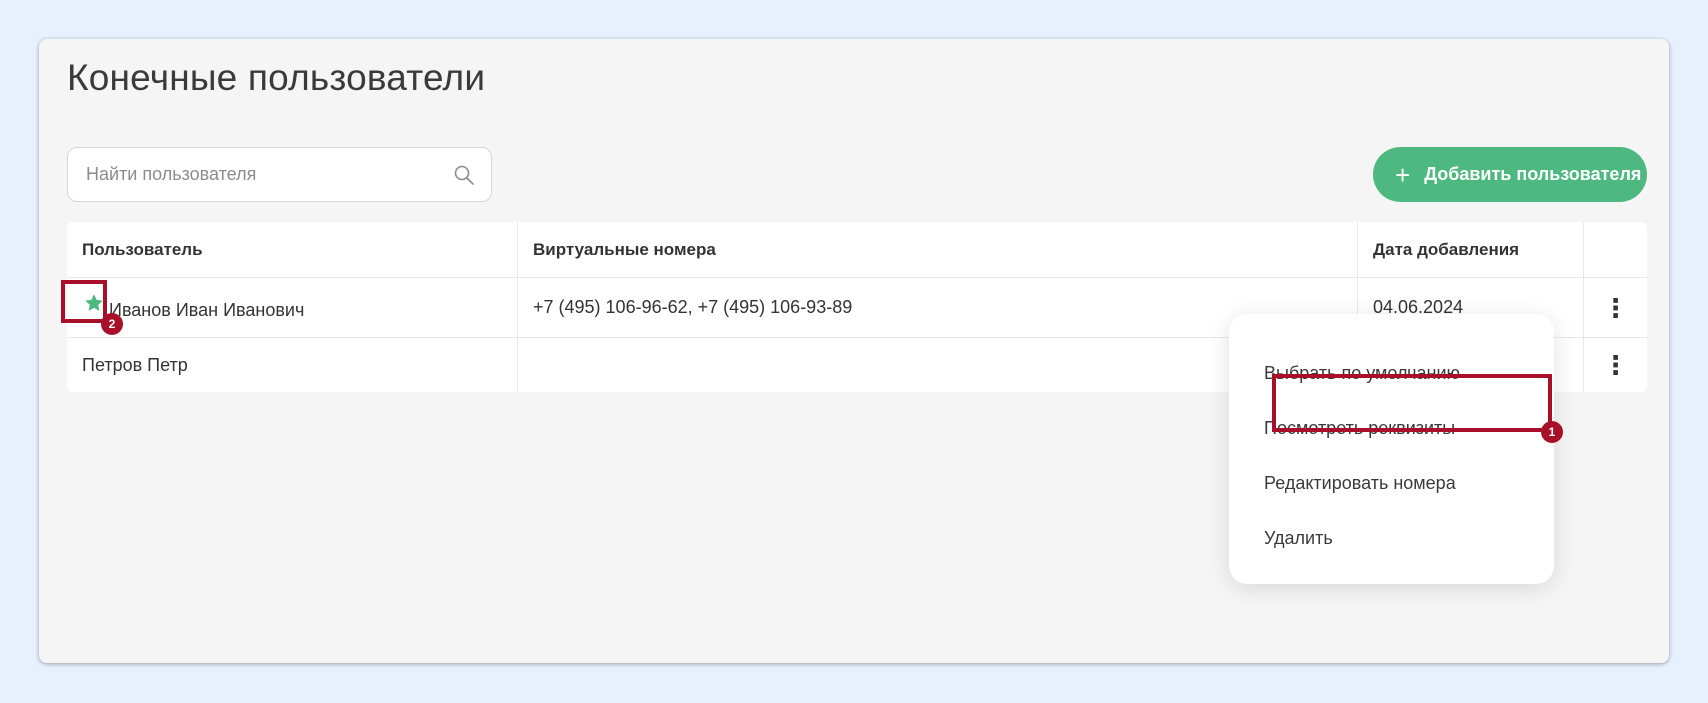 The height and width of the screenshot is (703, 1708). What do you see at coordinates (1552, 432) in the screenshot?
I see `annotation-badge-1: 1` at bounding box center [1552, 432].